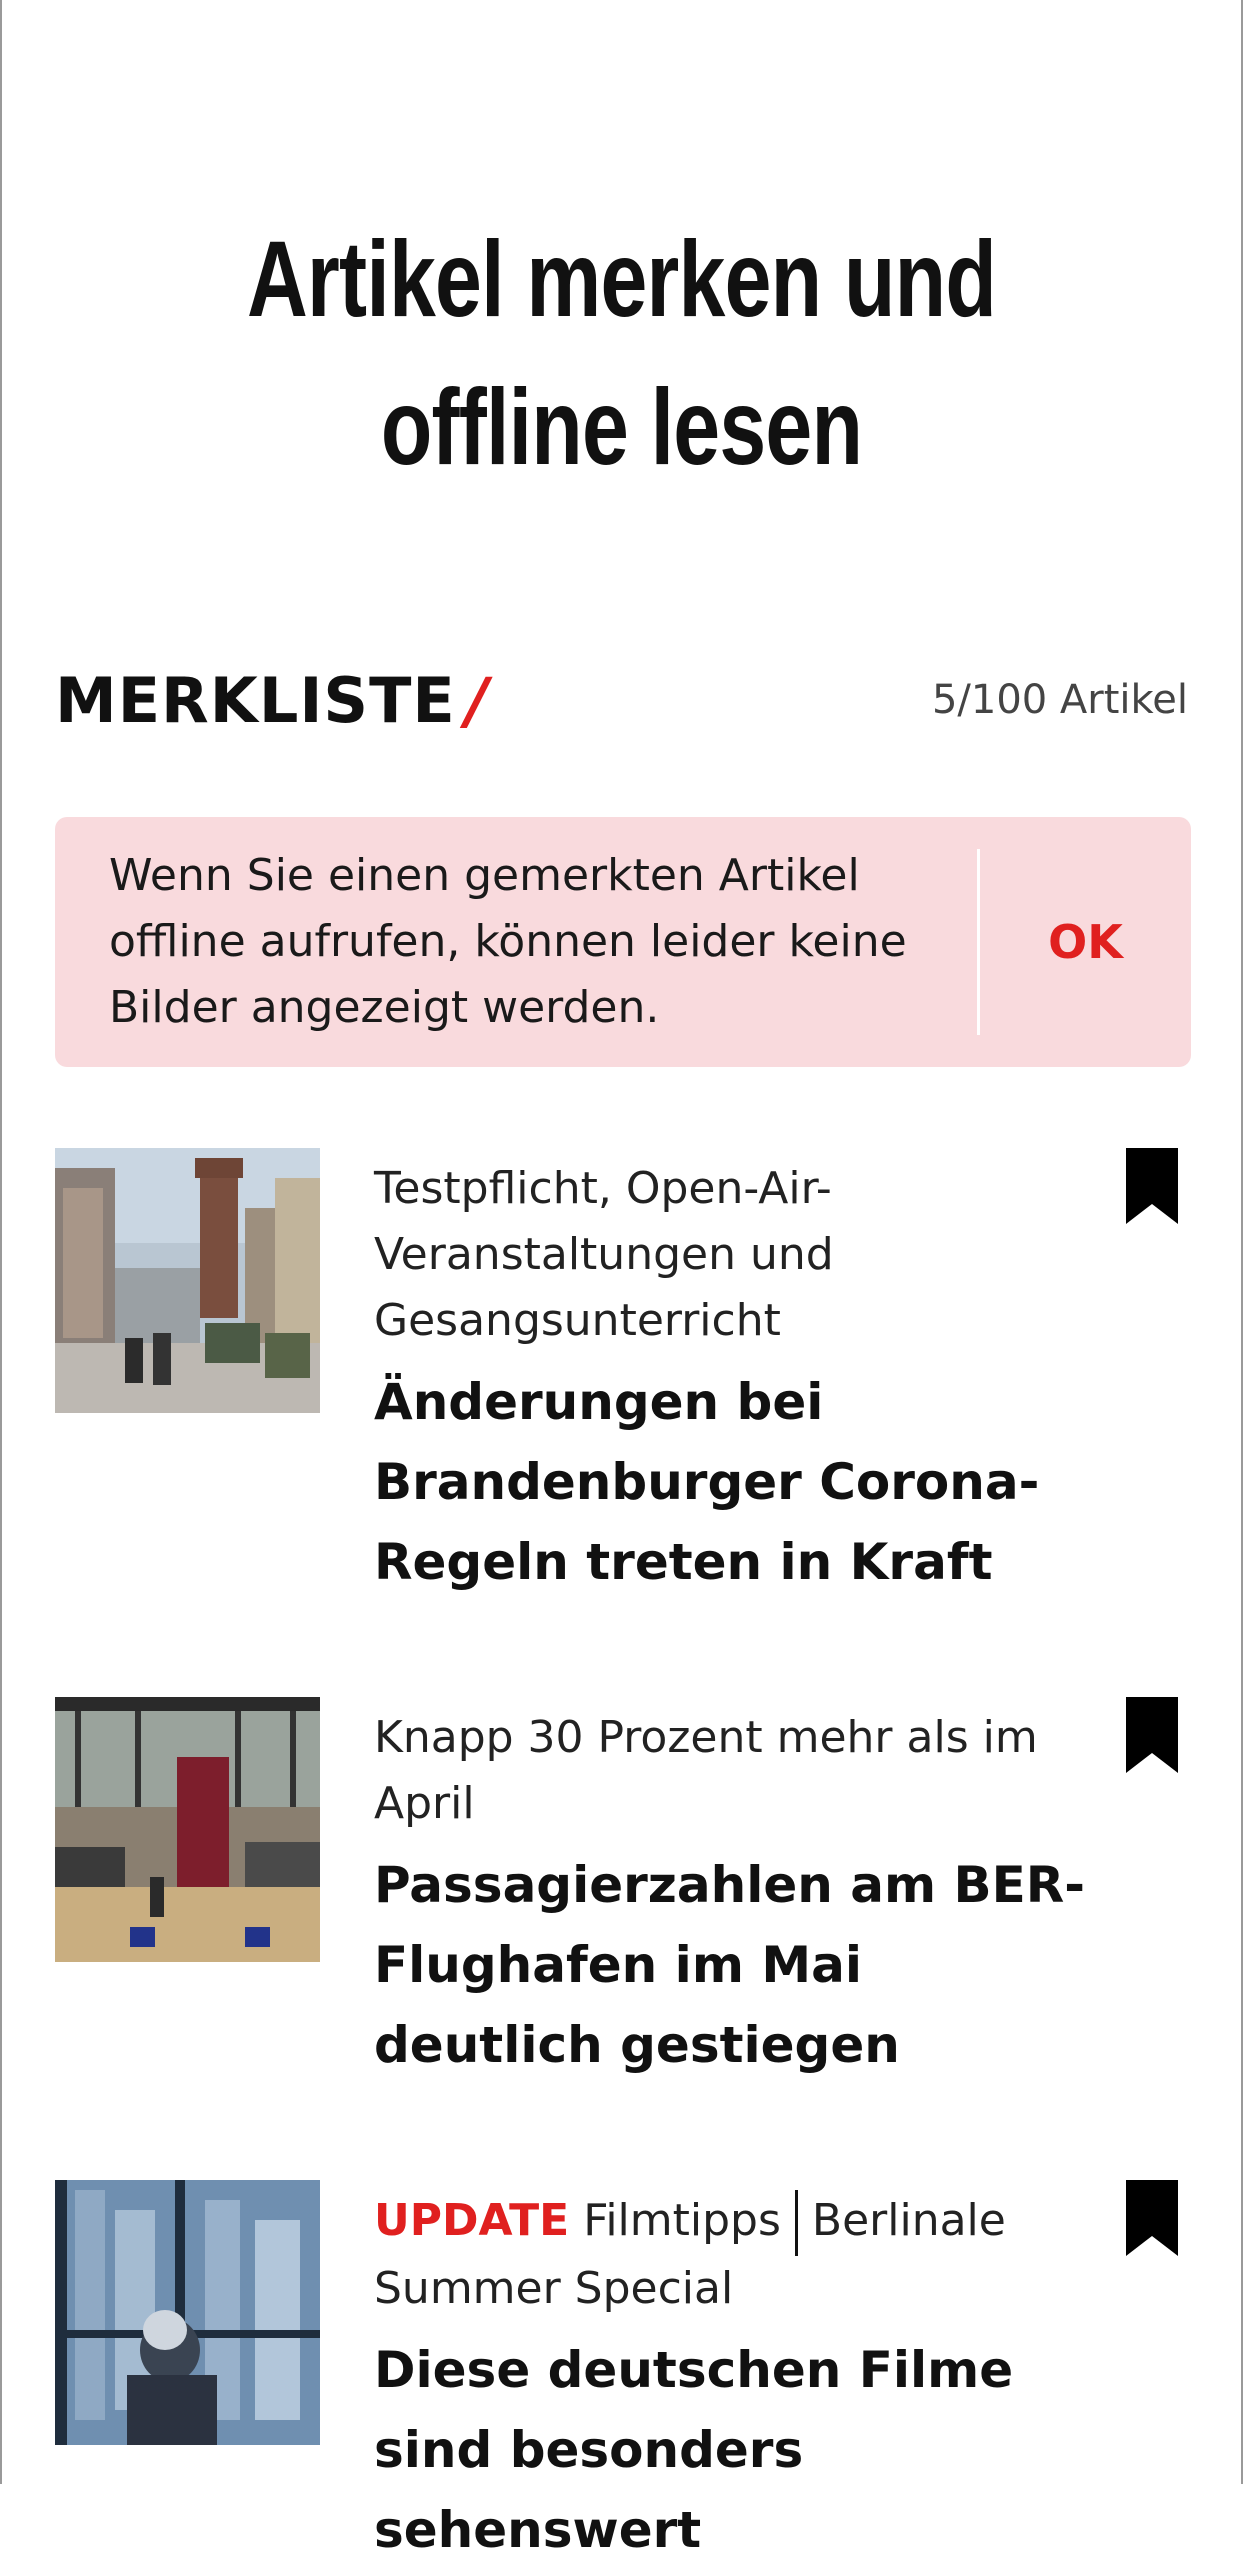  Describe the element at coordinates (621, 426) in the screenshot. I see `page-title-line2: offline lesen` at that location.